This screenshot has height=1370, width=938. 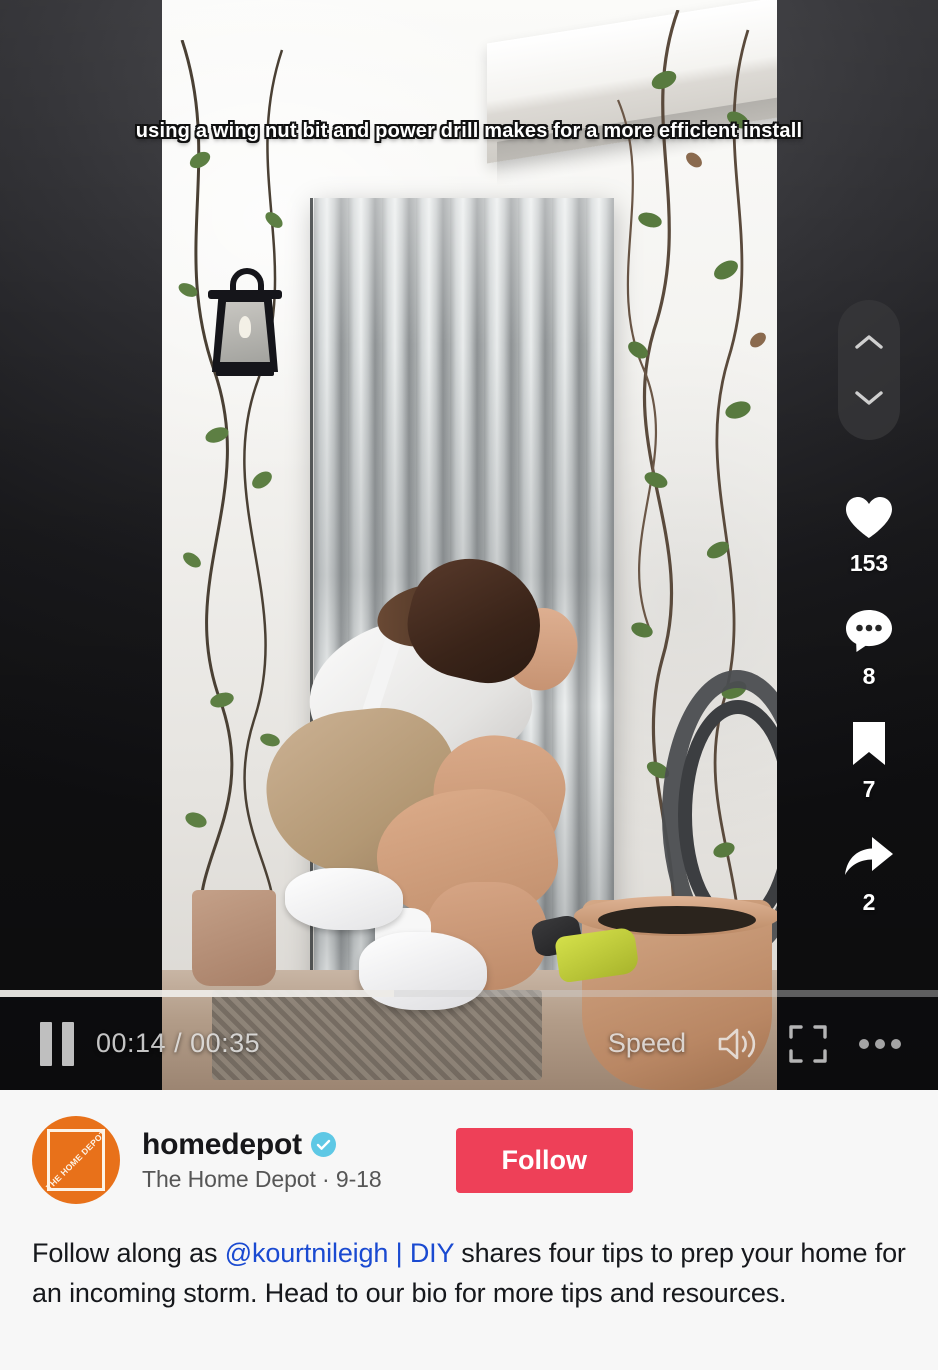 What do you see at coordinates (262, 1178) in the screenshot?
I see `display-name-and-date: The Home Depot · 9-18` at bounding box center [262, 1178].